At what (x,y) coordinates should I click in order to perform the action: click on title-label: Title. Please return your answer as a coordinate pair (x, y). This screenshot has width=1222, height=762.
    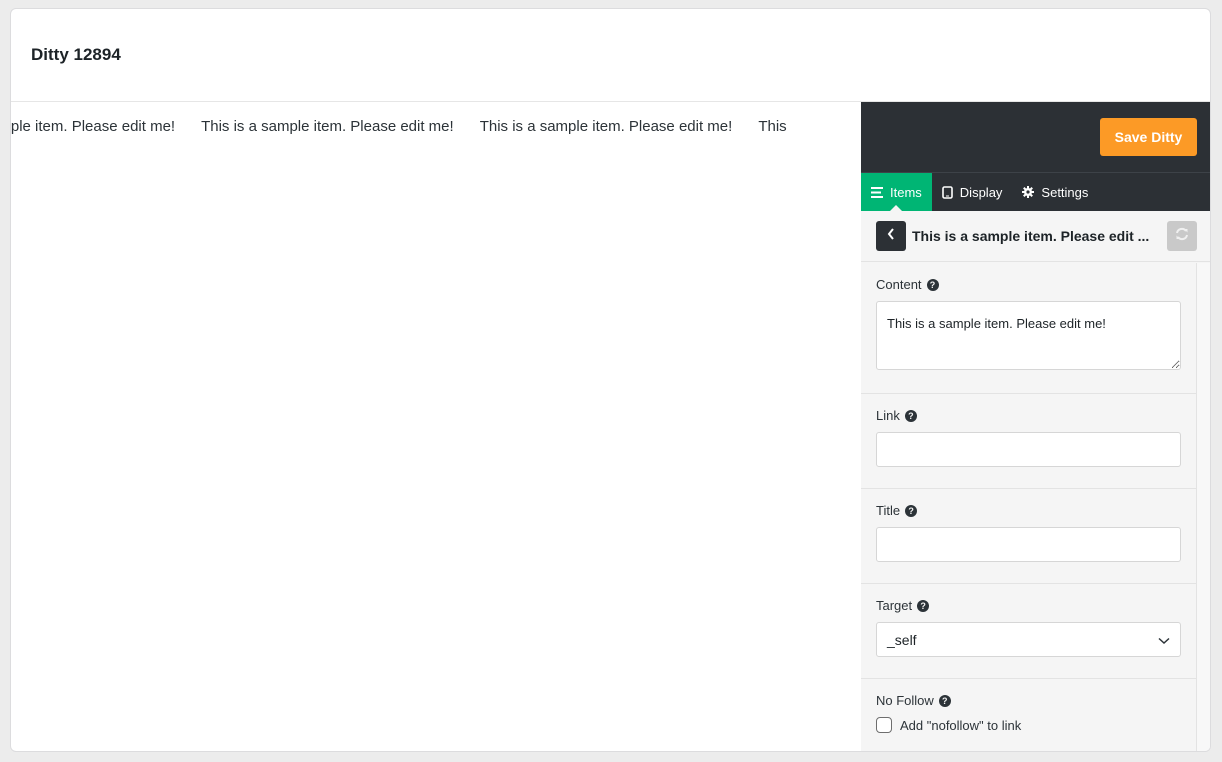
    Looking at the image, I should click on (888, 510).